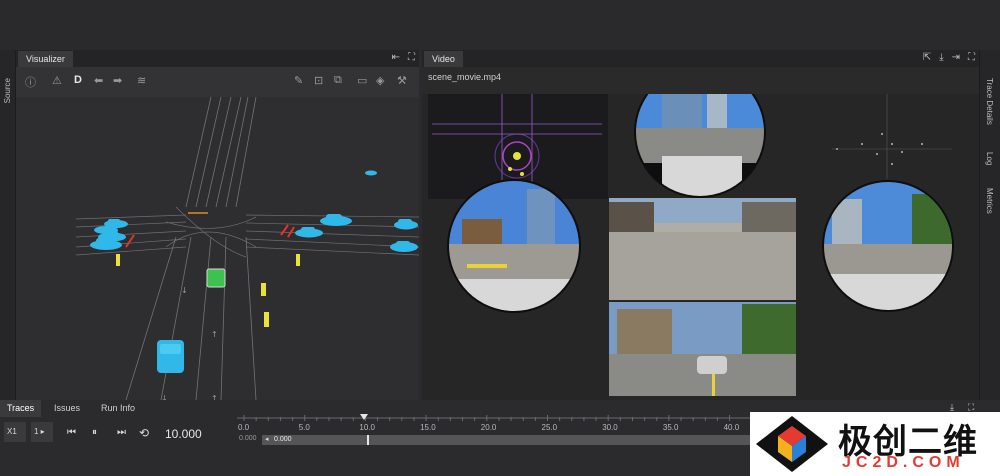  Describe the element at coordinates (67, 408) in the screenshot. I see `tab-issues: Issues` at that location.